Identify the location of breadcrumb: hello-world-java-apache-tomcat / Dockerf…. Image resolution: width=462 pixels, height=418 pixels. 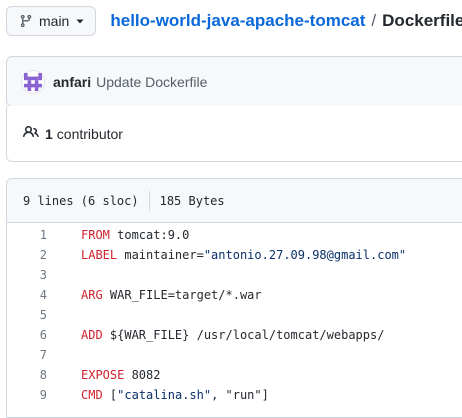
(286, 21).